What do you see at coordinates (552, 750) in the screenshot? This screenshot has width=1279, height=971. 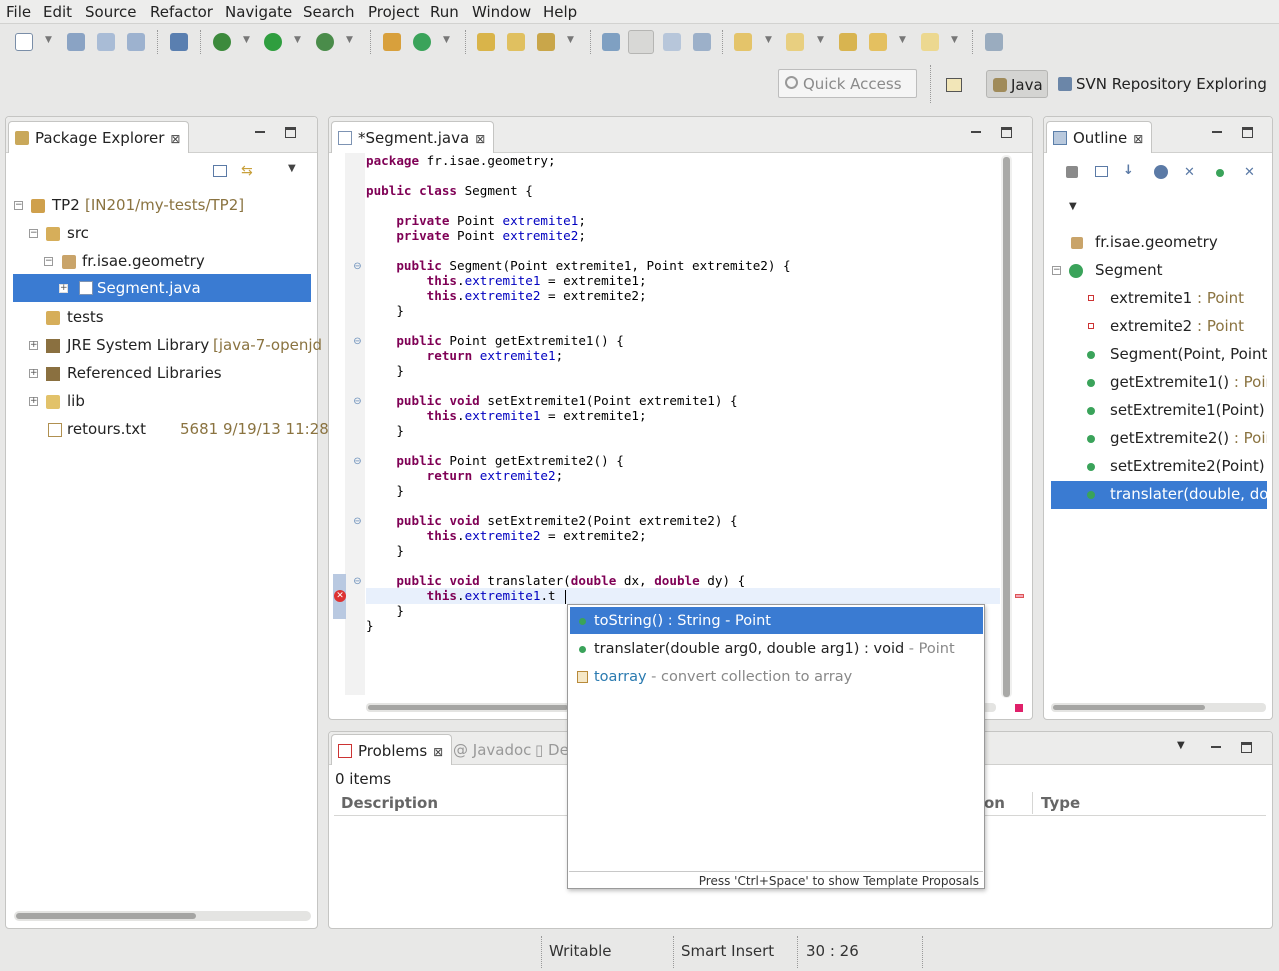 I see `tab-declaration: ▯ De` at bounding box center [552, 750].